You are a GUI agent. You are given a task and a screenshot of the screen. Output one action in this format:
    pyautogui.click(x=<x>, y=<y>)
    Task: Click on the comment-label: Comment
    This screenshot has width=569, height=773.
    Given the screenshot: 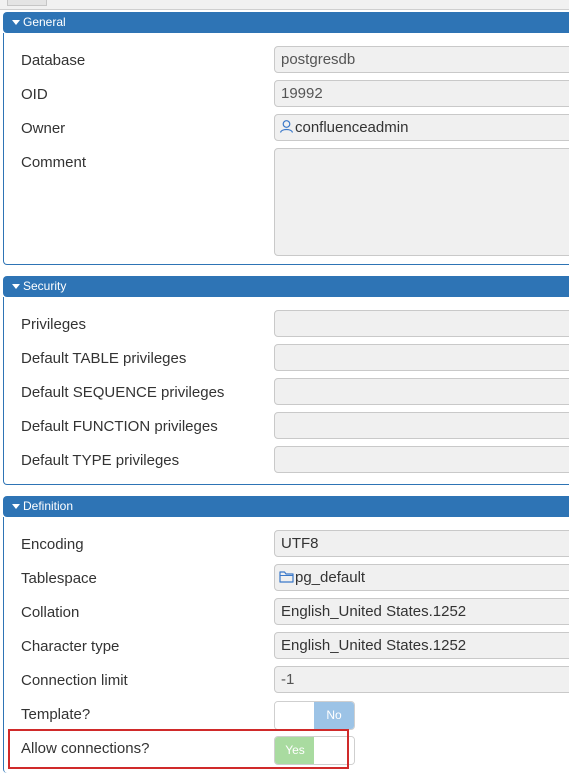 What is the action you would take?
    pyautogui.click(x=54, y=162)
    